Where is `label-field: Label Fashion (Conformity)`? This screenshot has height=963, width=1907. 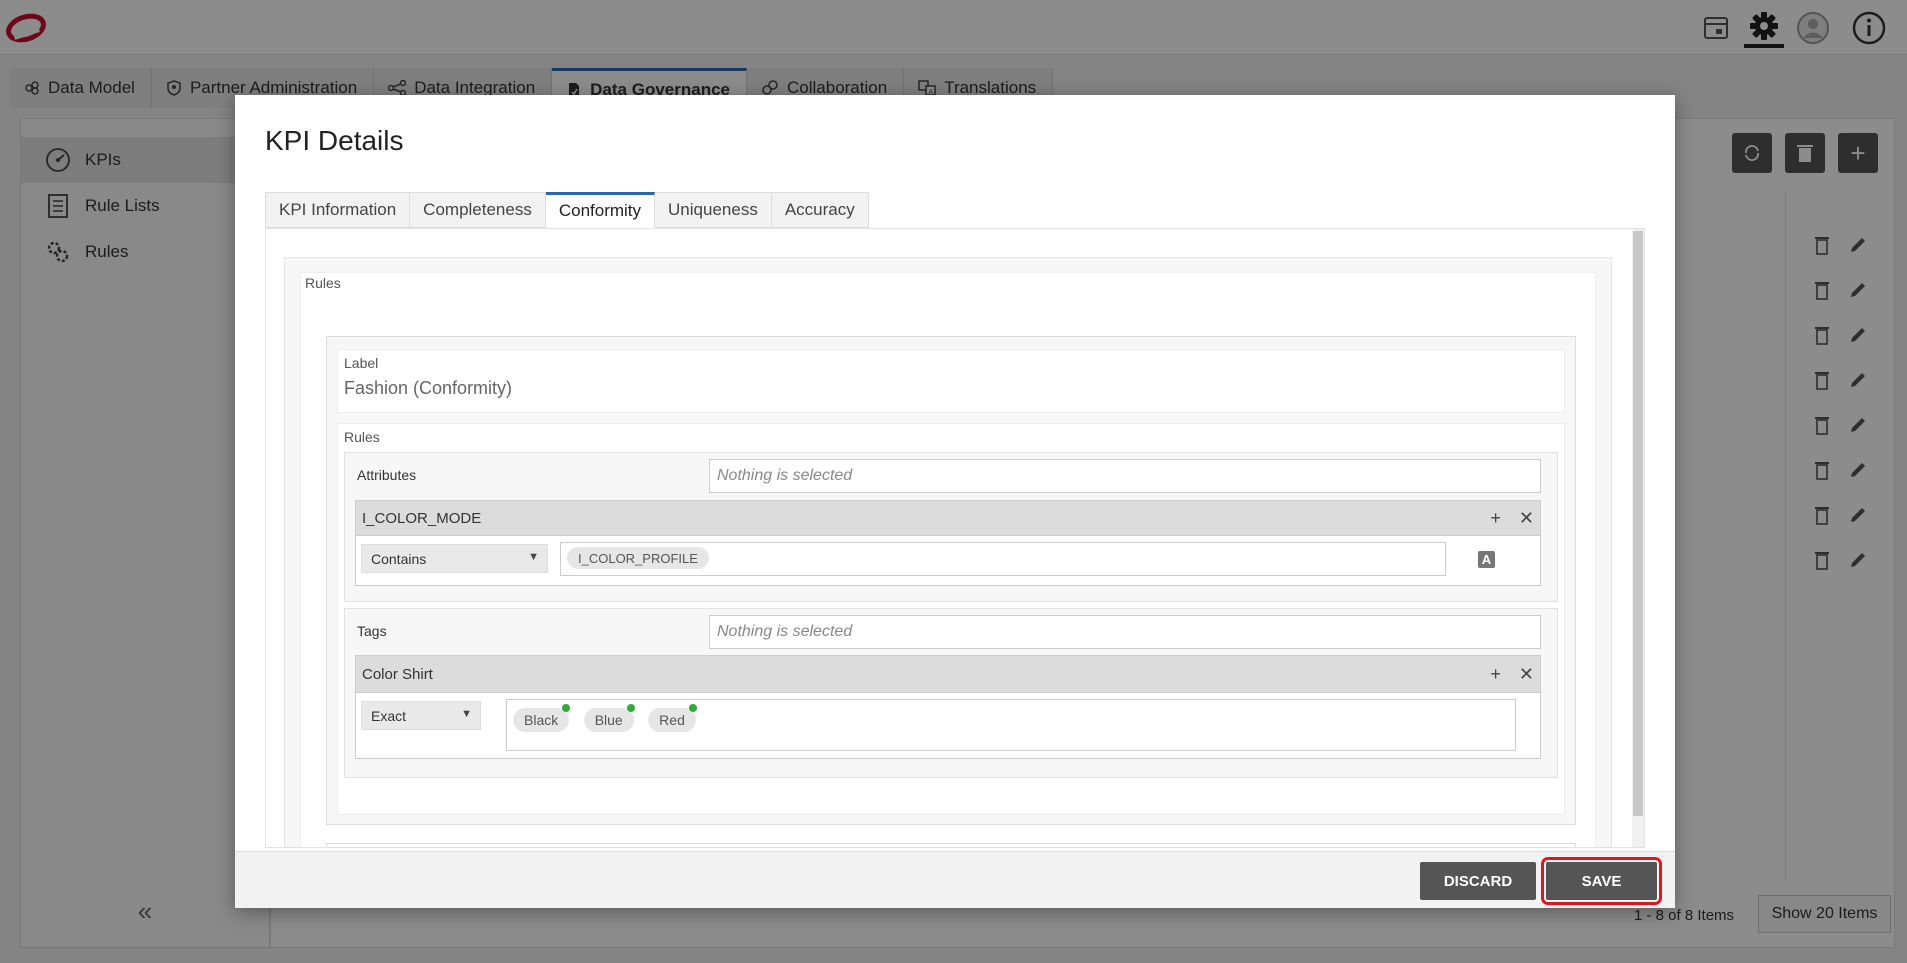 label-field: Label Fashion (Conformity) is located at coordinates (951, 381).